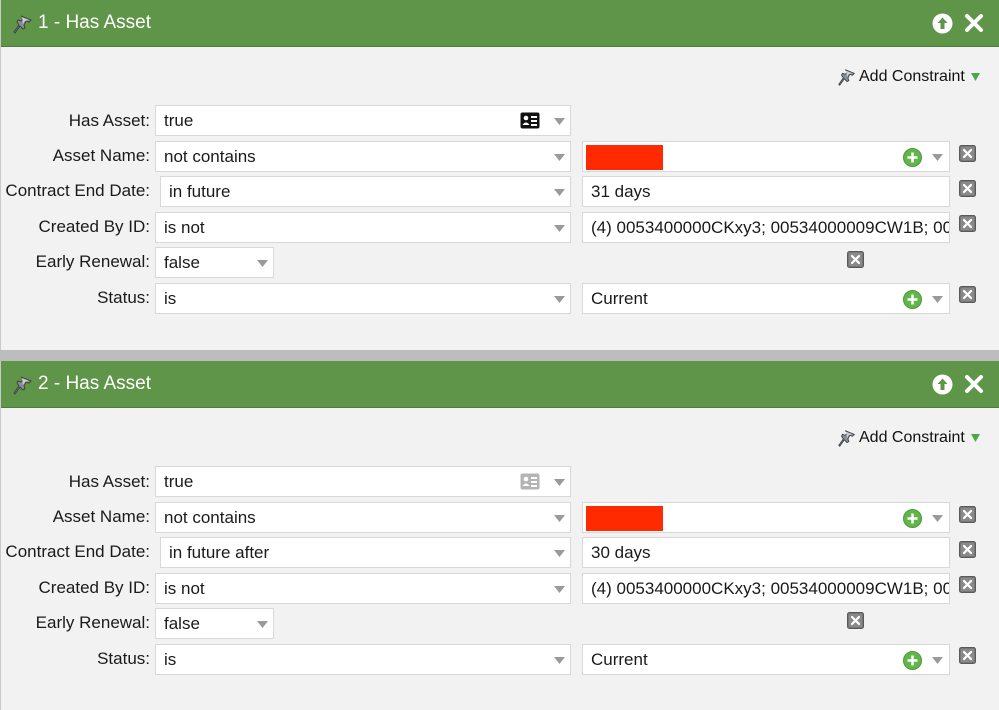  What do you see at coordinates (170, 298) in the screenshot?
I see `status-operator: is` at bounding box center [170, 298].